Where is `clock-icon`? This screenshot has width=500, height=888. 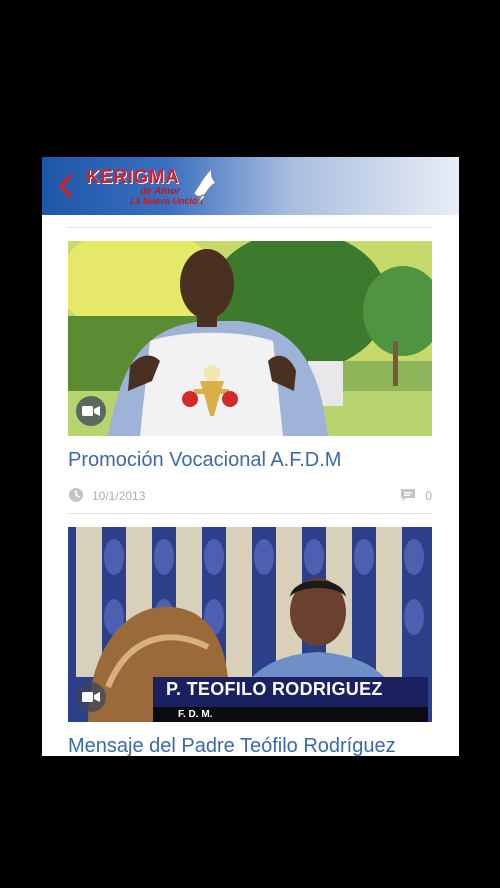
clock-icon is located at coordinates (76, 495).